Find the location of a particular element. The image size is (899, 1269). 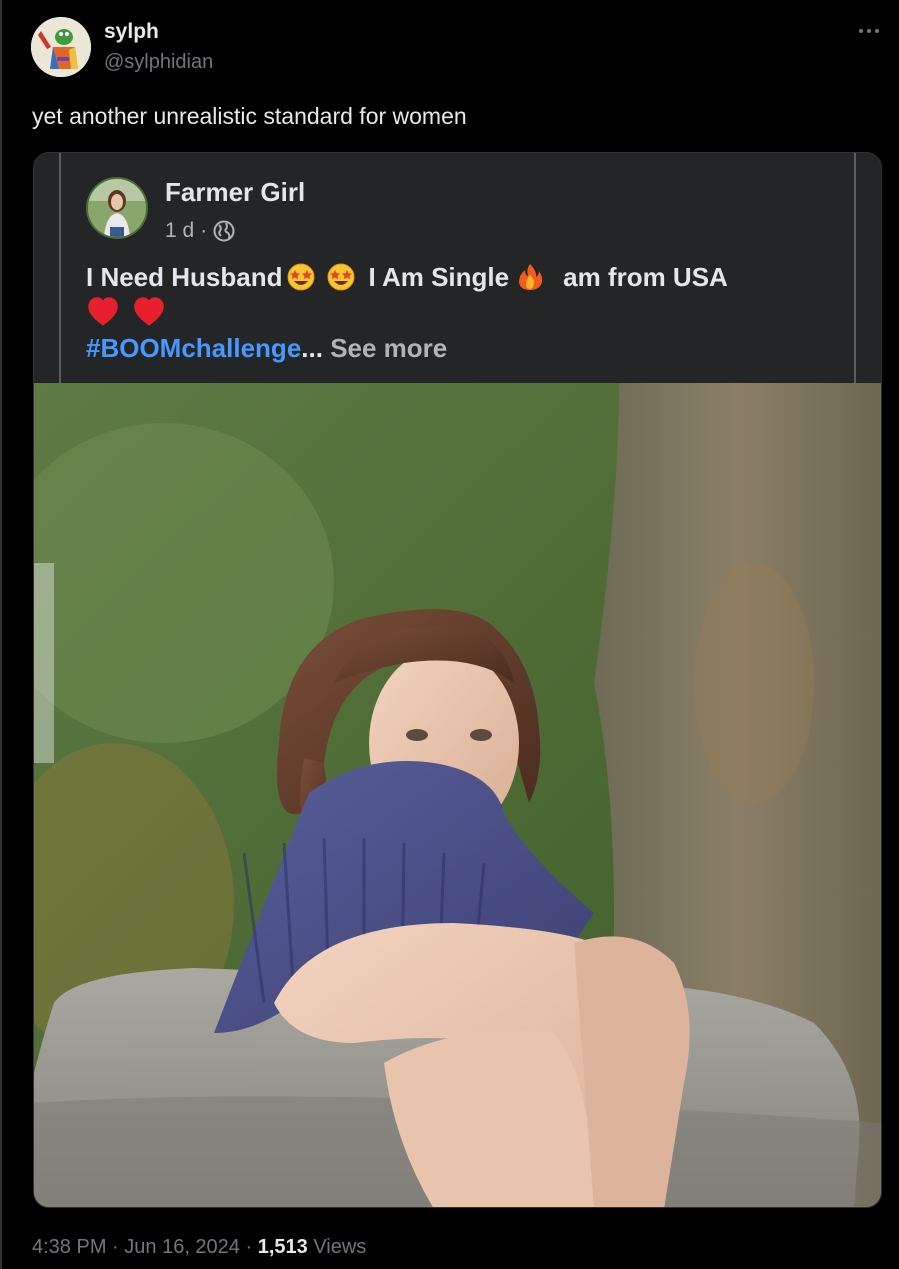

views-label: Views is located at coordinates (337, 1247).